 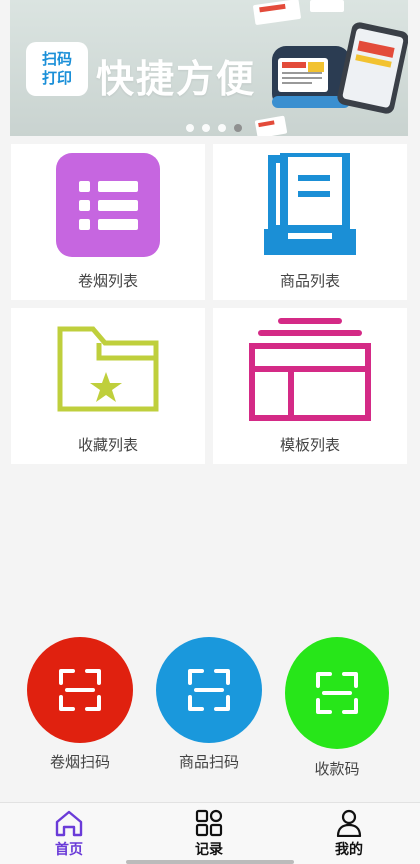 What do you see at coordinates (69, 823) in the screenshot?
I see `home-icon` at bounding box center [69, 823].